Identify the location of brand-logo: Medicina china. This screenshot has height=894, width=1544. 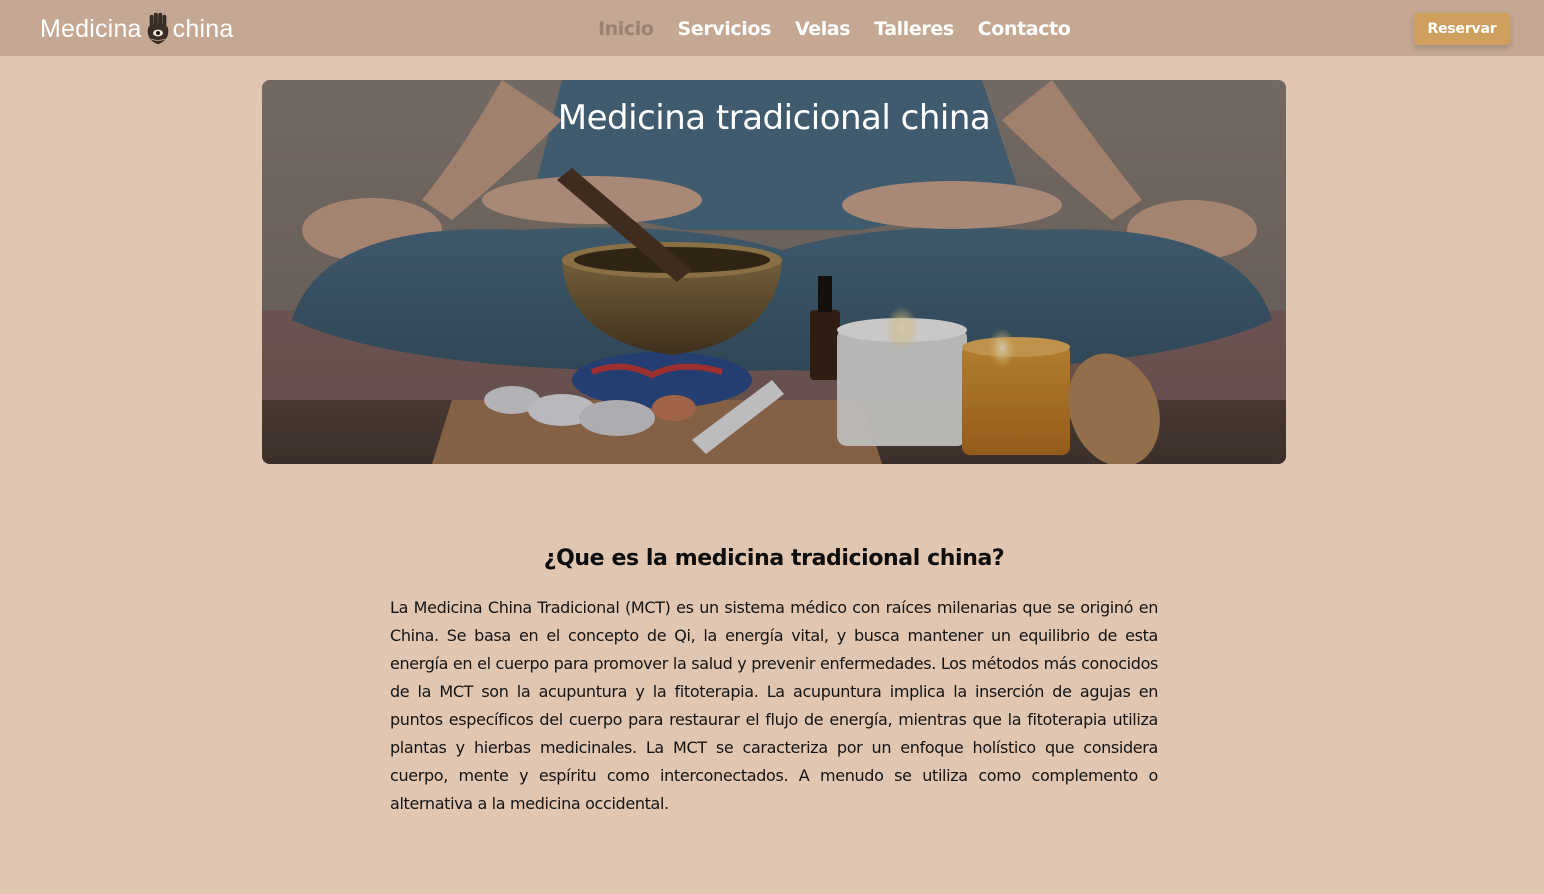
(136, 29).